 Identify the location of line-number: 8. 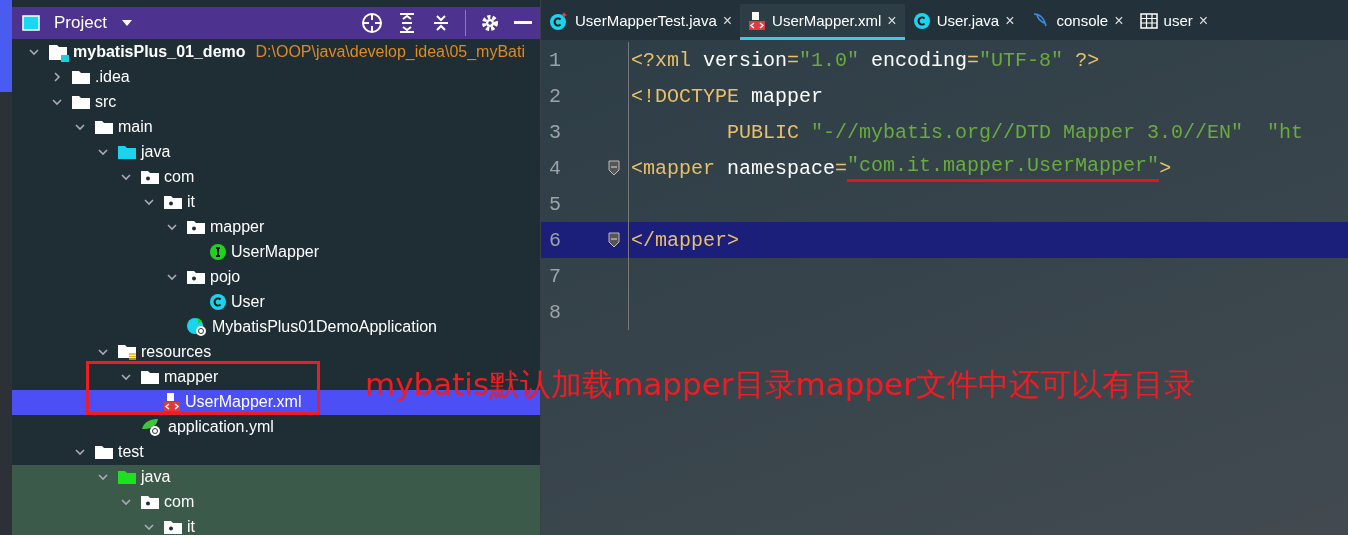
(555, 312).